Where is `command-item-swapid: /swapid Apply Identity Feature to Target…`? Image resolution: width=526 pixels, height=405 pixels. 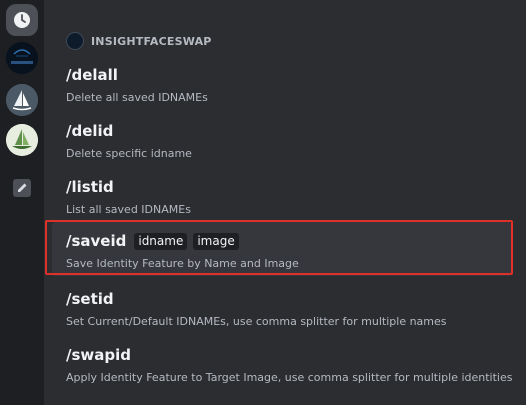
command-item-swapid: /swapid Apply Identity Feature to Target… is located at coordinates (282, 365).